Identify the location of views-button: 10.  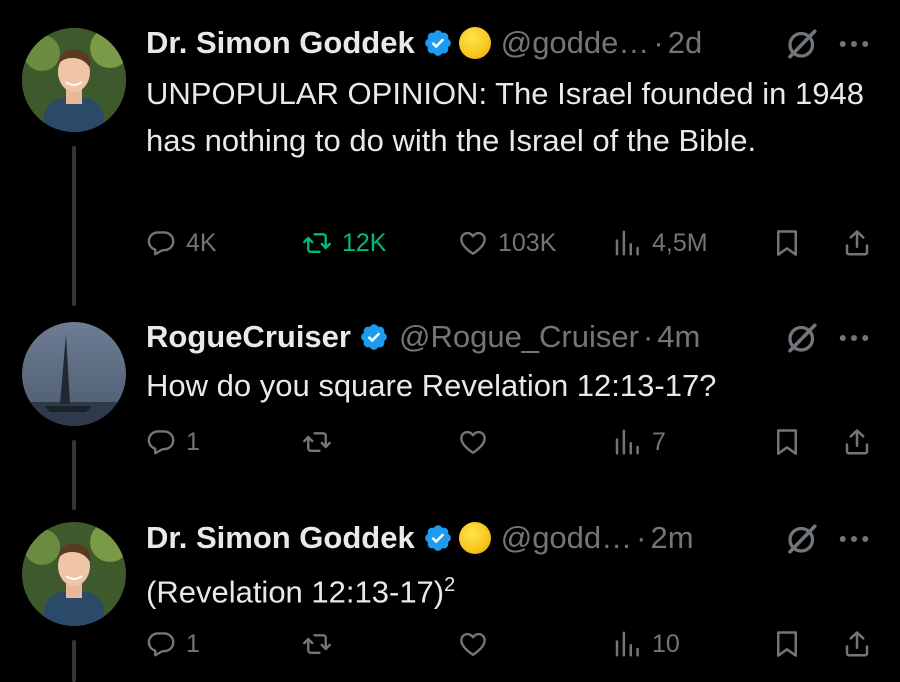
(646, 644).